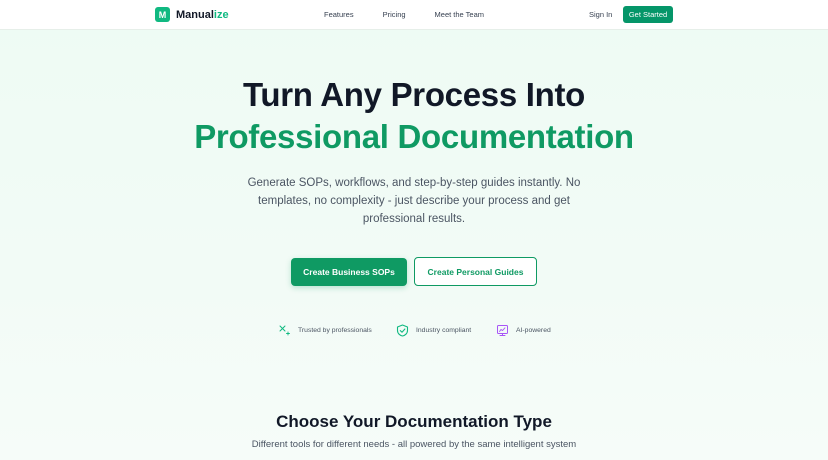 The image size is (828, 460). I want to click on nav-link-pricing: Pricing, so click(394, 14).